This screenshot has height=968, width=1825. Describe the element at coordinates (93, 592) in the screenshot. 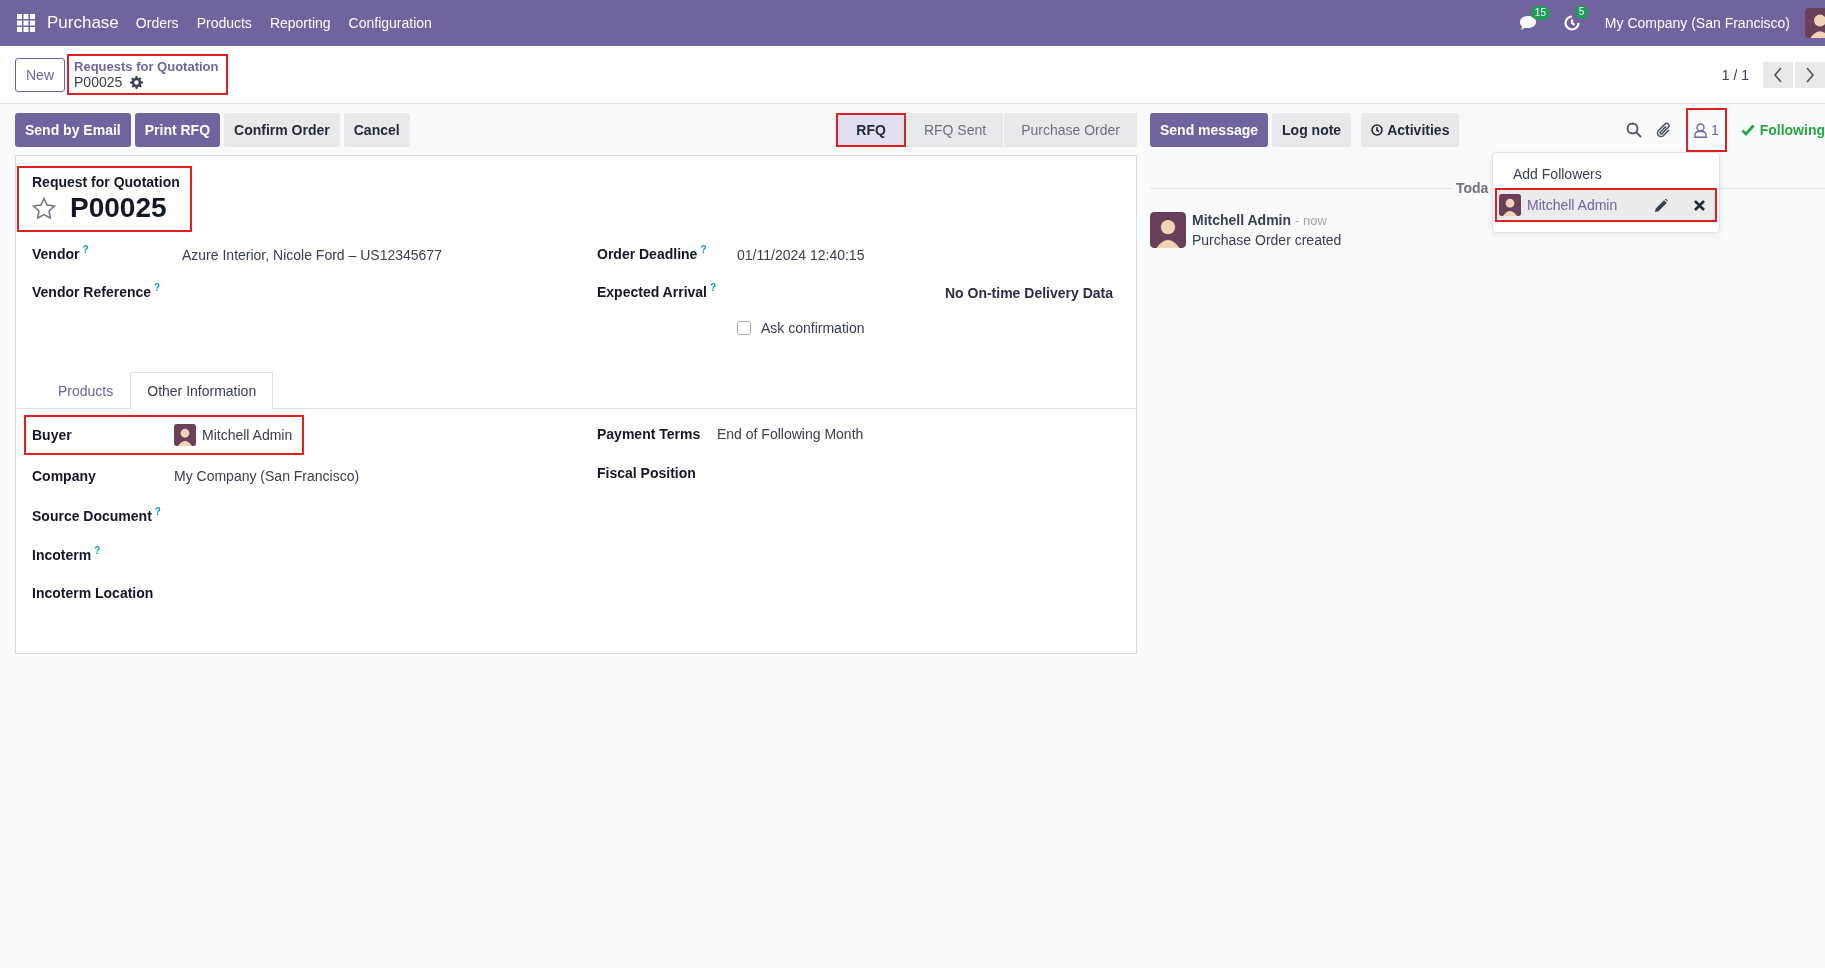

I see `field-label: Incoterm Location` at that location.